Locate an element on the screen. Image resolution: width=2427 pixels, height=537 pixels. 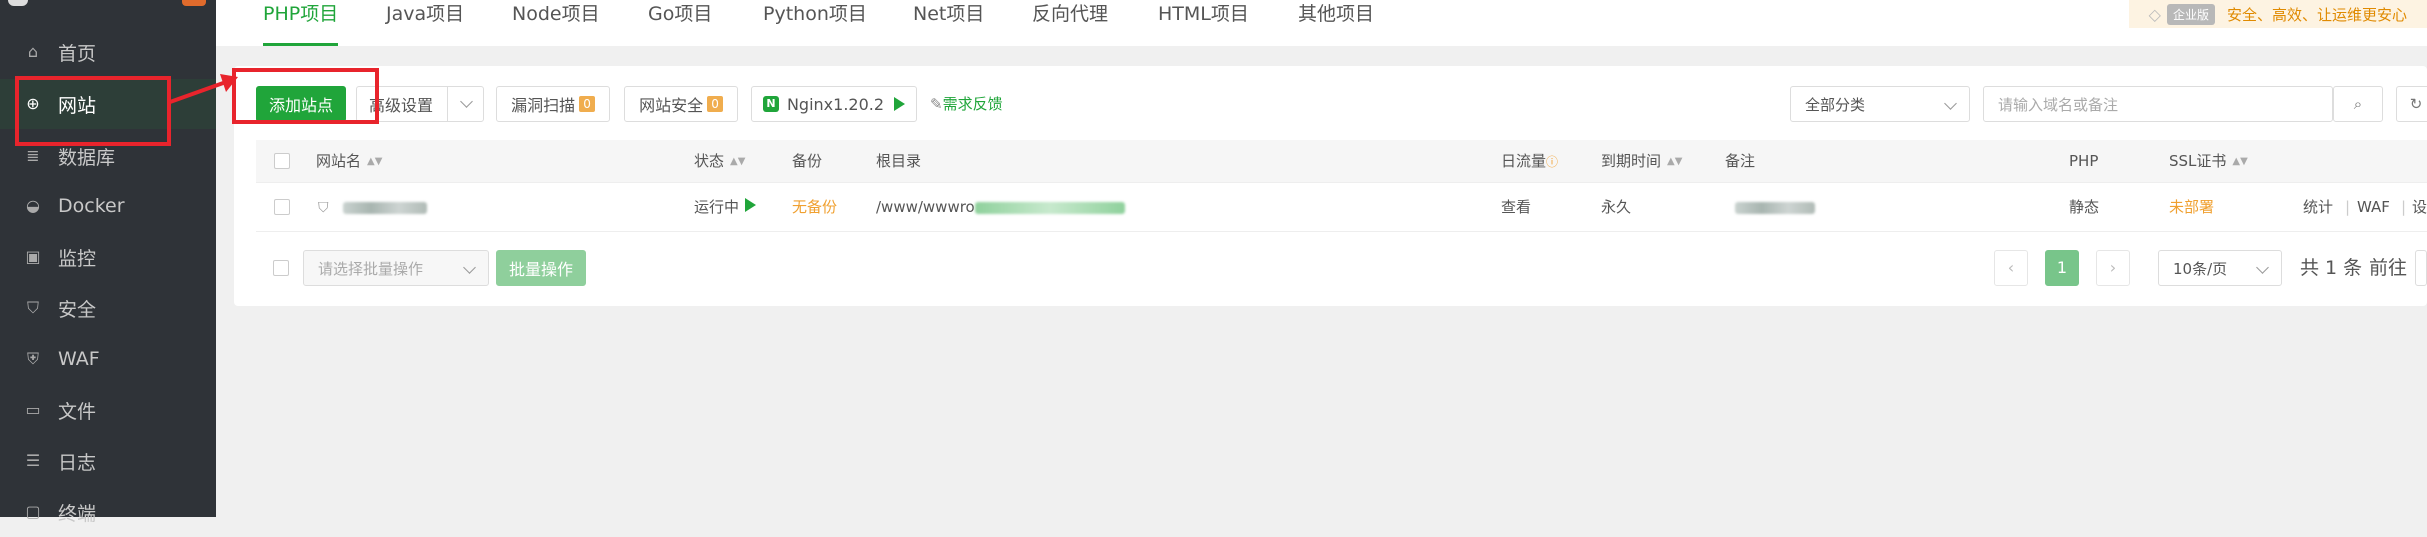
col-status: 状态 ▲▼ is located at coordinates (719, 161).